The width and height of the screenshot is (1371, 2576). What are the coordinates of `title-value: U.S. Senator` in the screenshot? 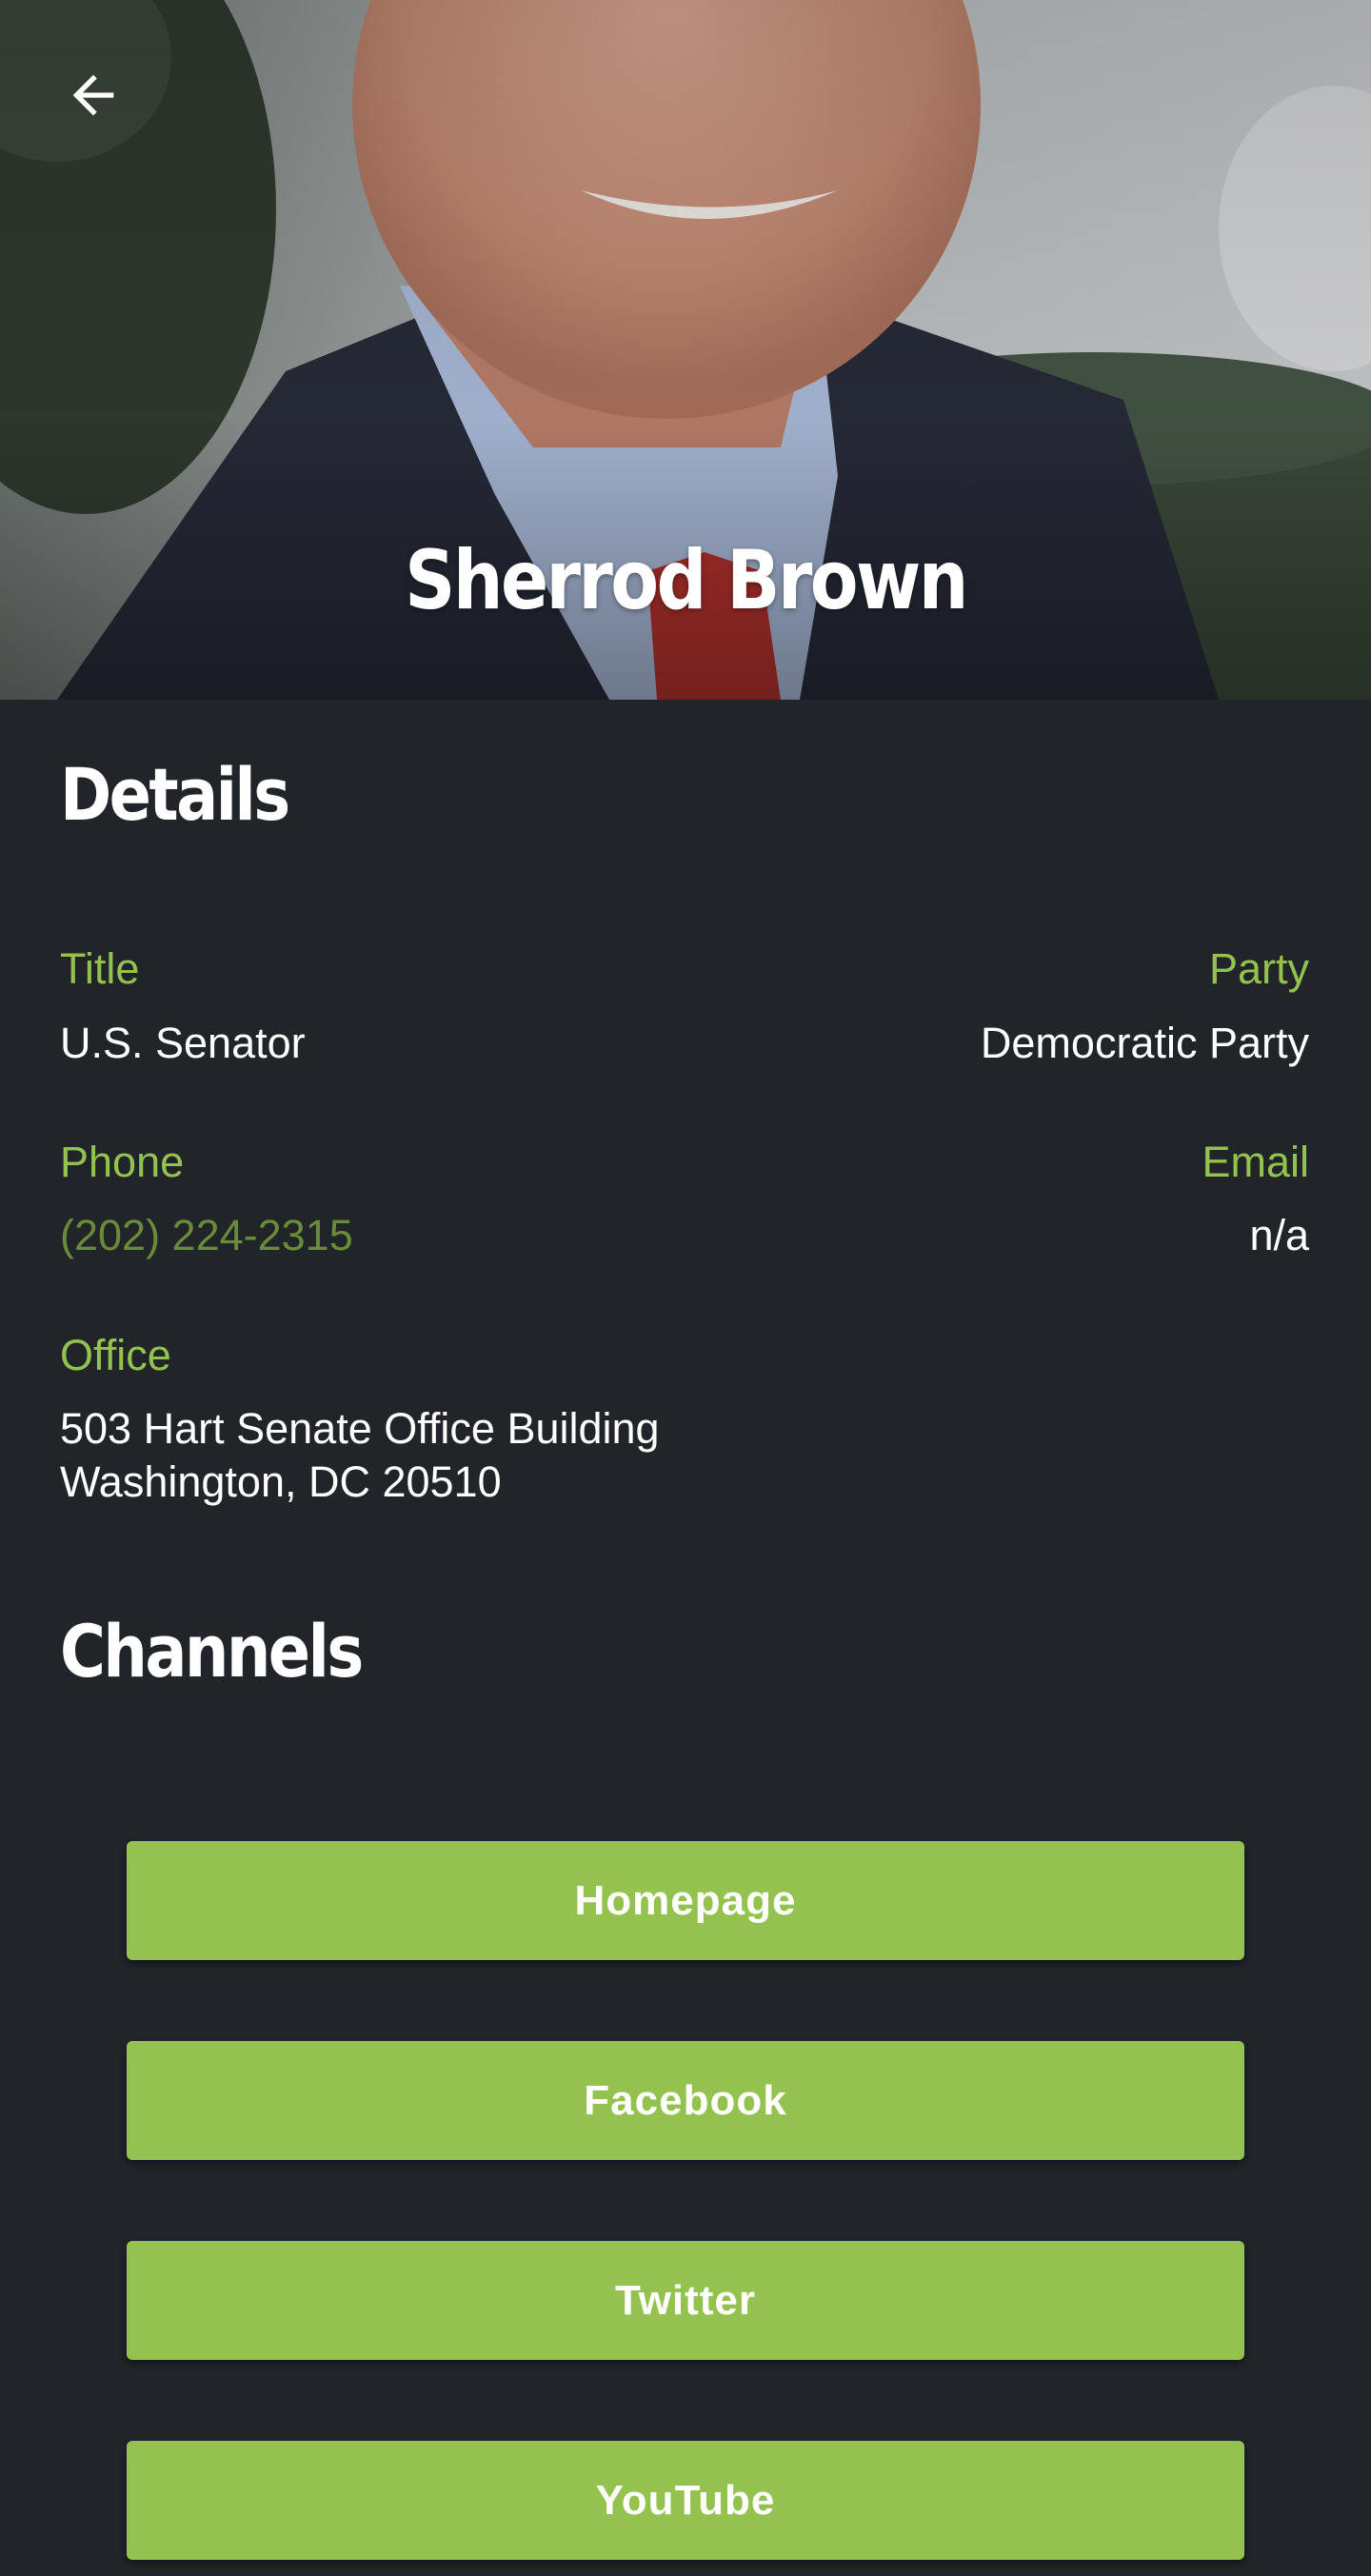 It's located at (183, 1043).